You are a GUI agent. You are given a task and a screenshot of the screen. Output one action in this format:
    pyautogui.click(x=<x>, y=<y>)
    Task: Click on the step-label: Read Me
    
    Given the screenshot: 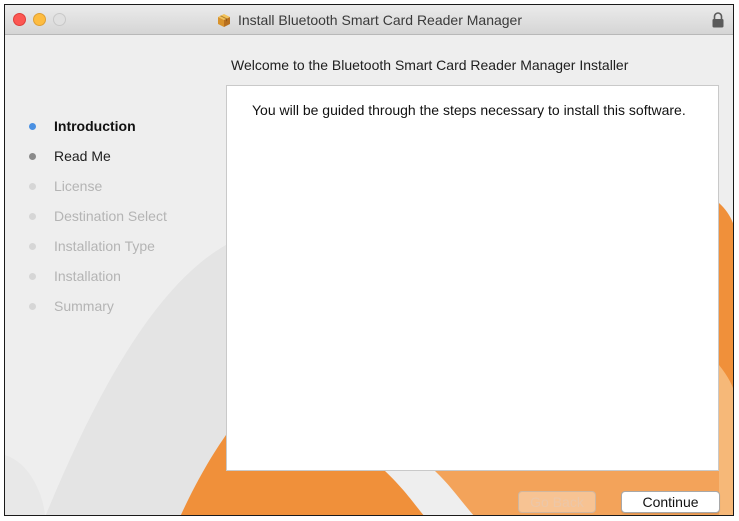 What is the action you would take?
    pyautogui.click(x=82, y=156)
    